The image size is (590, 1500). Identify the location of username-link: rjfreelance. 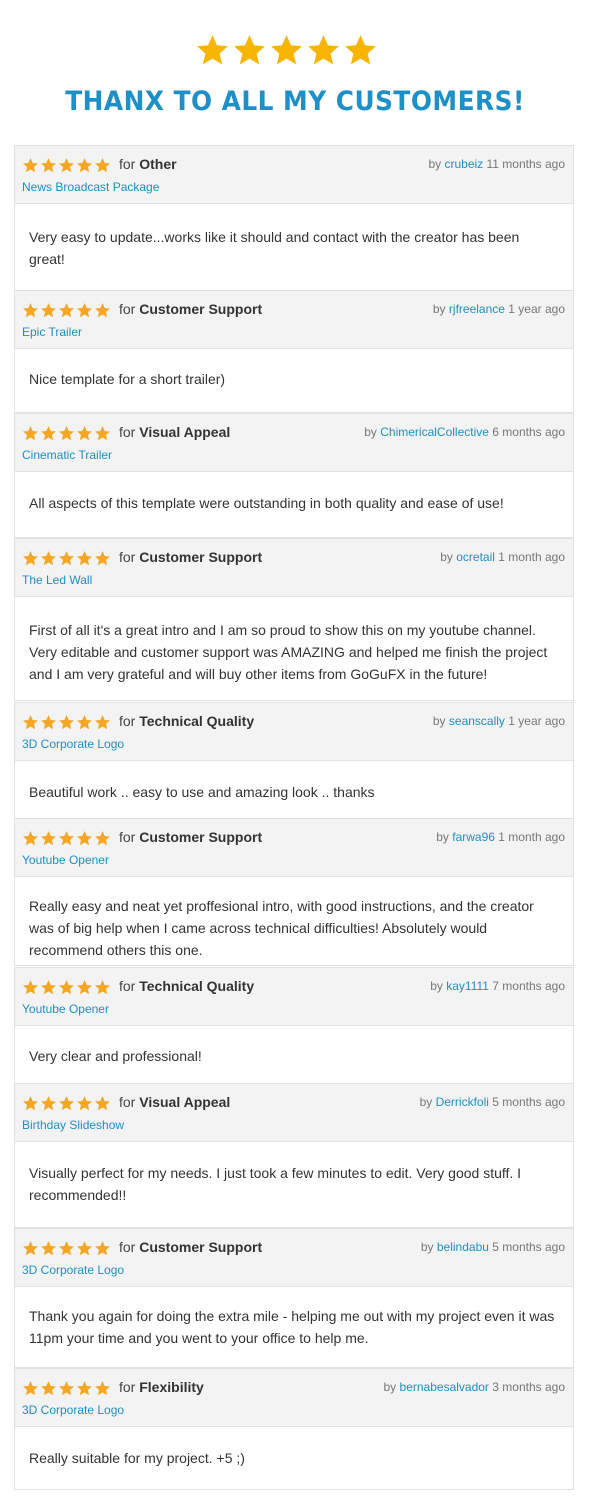
(477, 309).